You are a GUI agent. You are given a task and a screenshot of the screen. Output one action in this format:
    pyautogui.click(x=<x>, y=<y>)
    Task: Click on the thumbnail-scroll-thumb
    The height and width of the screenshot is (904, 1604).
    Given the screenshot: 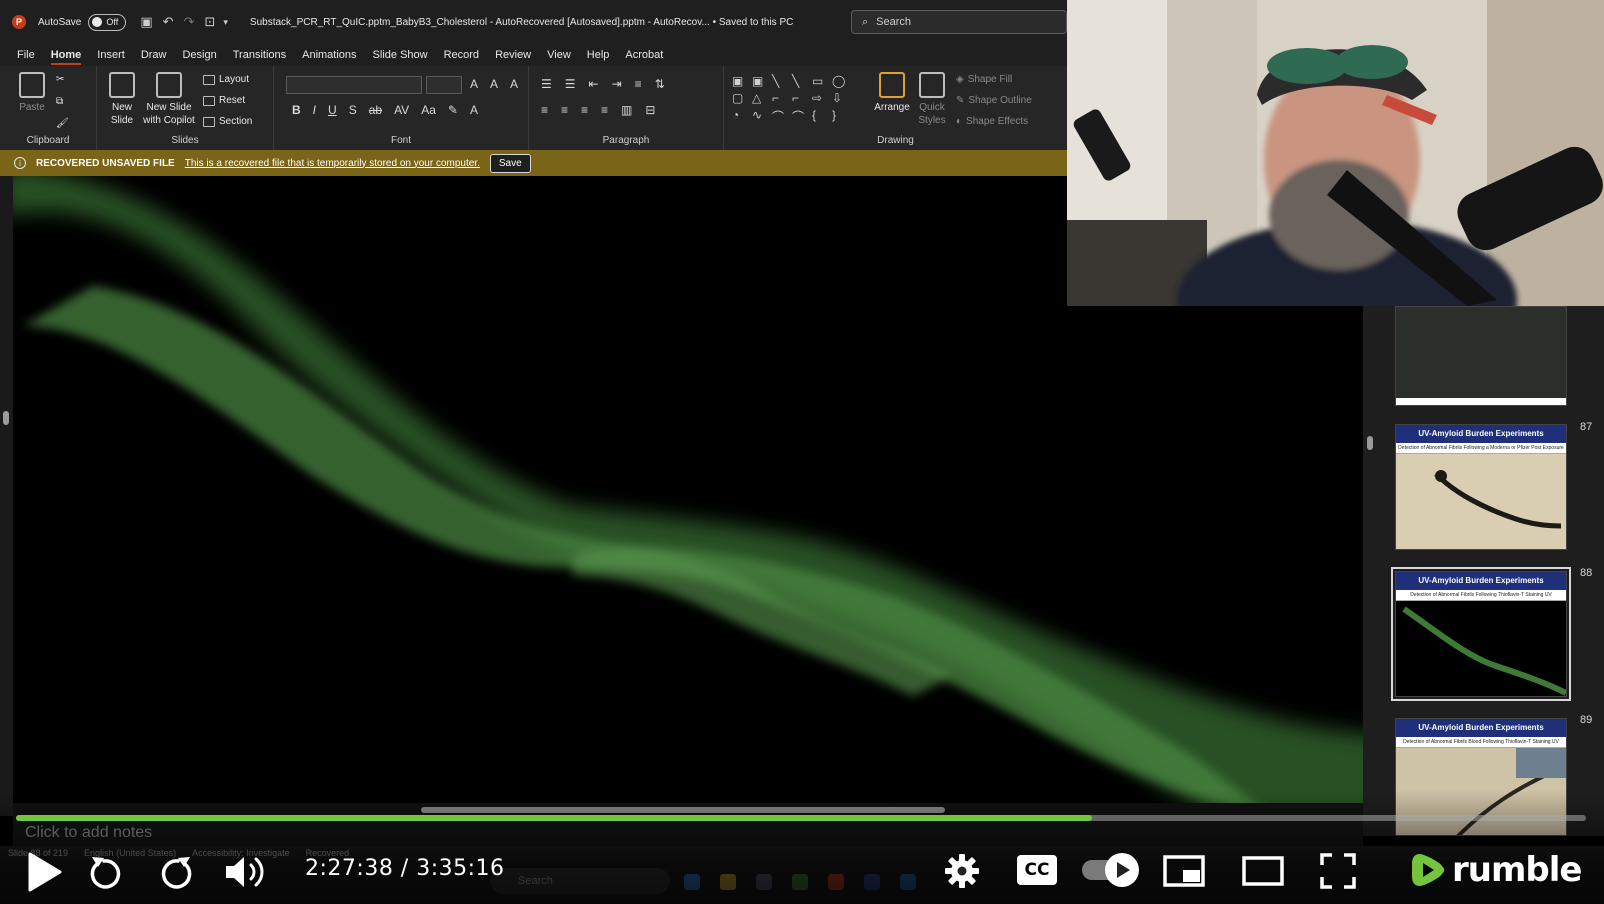 What is the action you would take?
    pyautogui.click(x=1370, y=443)
    